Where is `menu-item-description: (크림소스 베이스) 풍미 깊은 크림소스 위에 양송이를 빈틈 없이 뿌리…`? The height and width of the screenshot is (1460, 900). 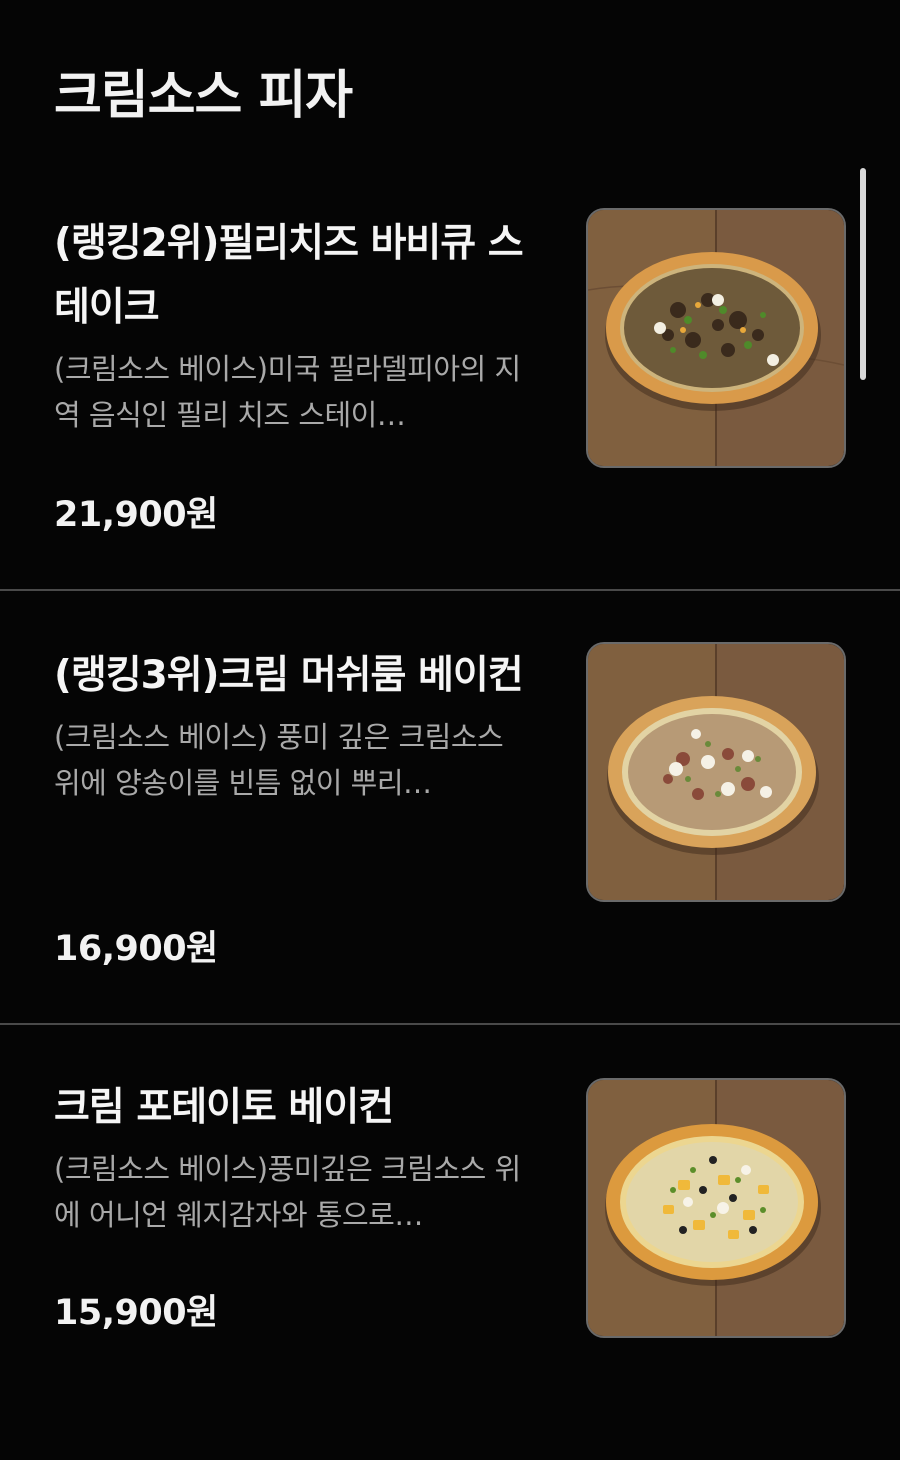 menu-item-description: (크림소스 베이스) 풍미 깊은 크림소스 위에 양송이를 빈틈 없이 뿌리… is located at coordinates (279, 760).